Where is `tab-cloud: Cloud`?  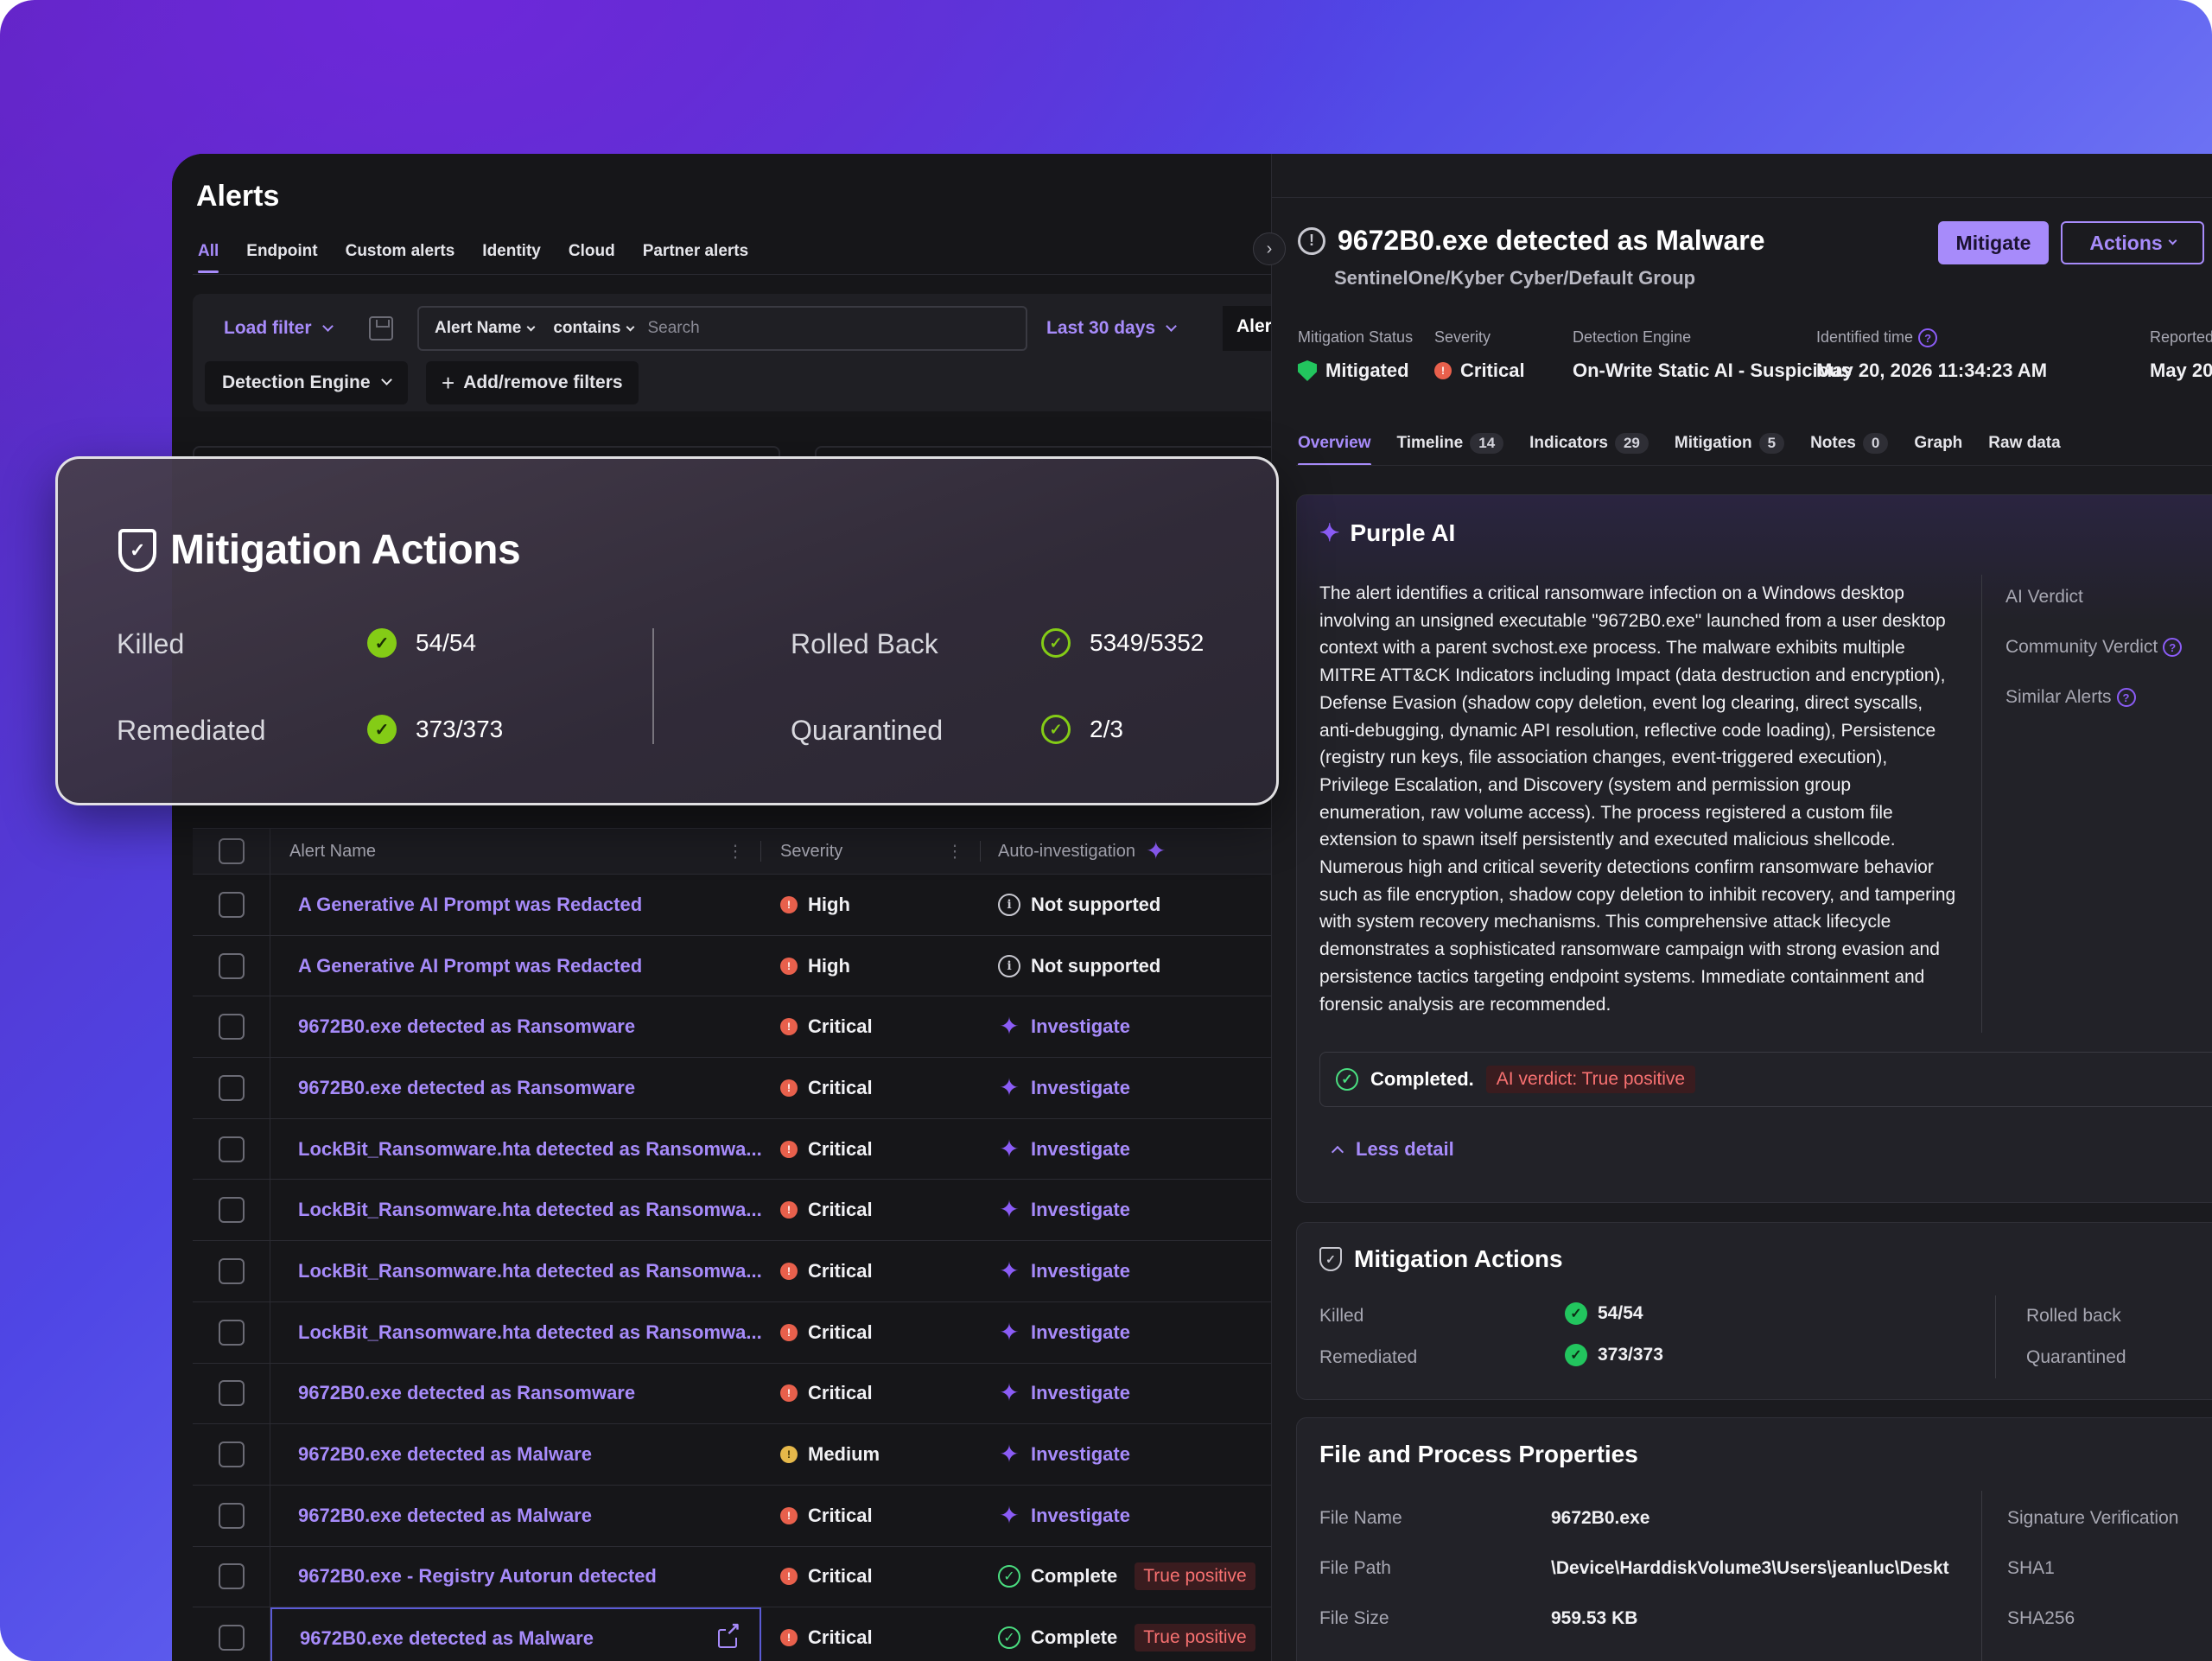 tab-cloud: Cloud is located at coordinates (592, 257).